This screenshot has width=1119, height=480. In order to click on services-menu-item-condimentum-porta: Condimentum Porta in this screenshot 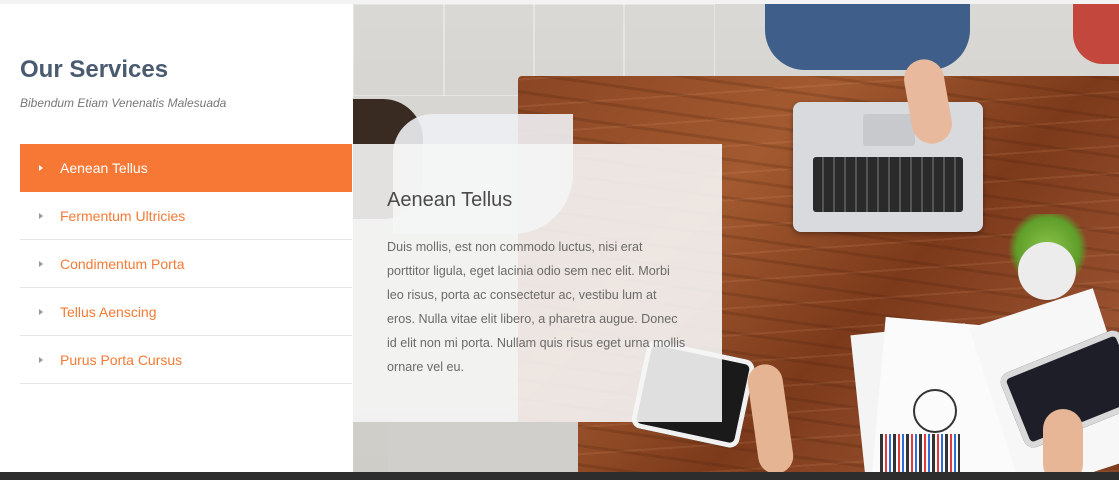, I will do `click(186, 264)`.